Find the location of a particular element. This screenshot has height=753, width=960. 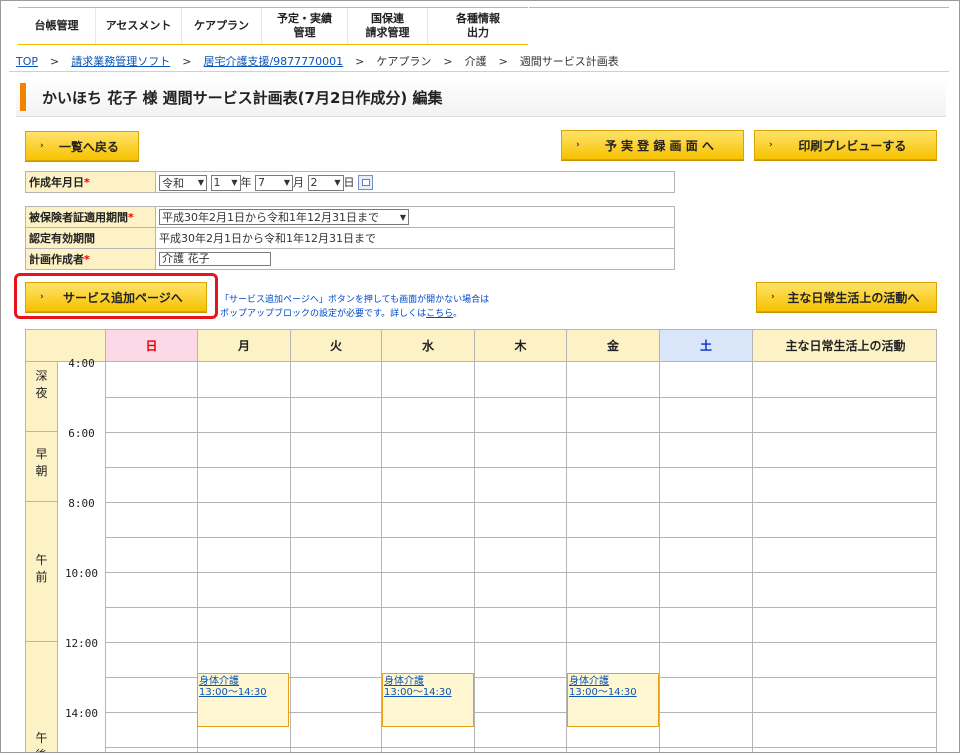

menu-info-output: 各種情報 出力 is located at coordinates (478, 26).